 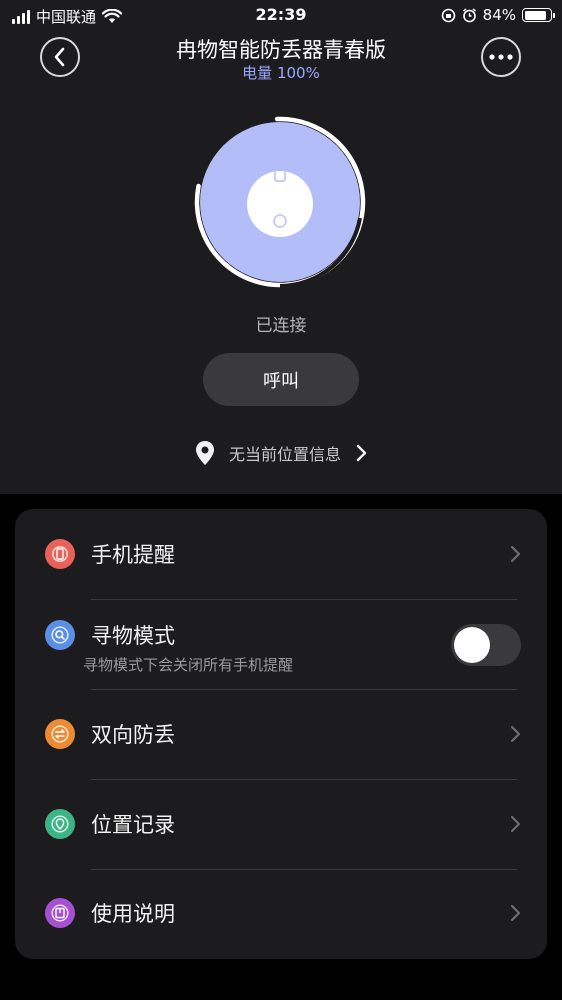 What do you see at coordinates (281, 15) in the screenshot?
I see `status-bar: 中国联通 22:39 84%` at bounding box center [281, 15].